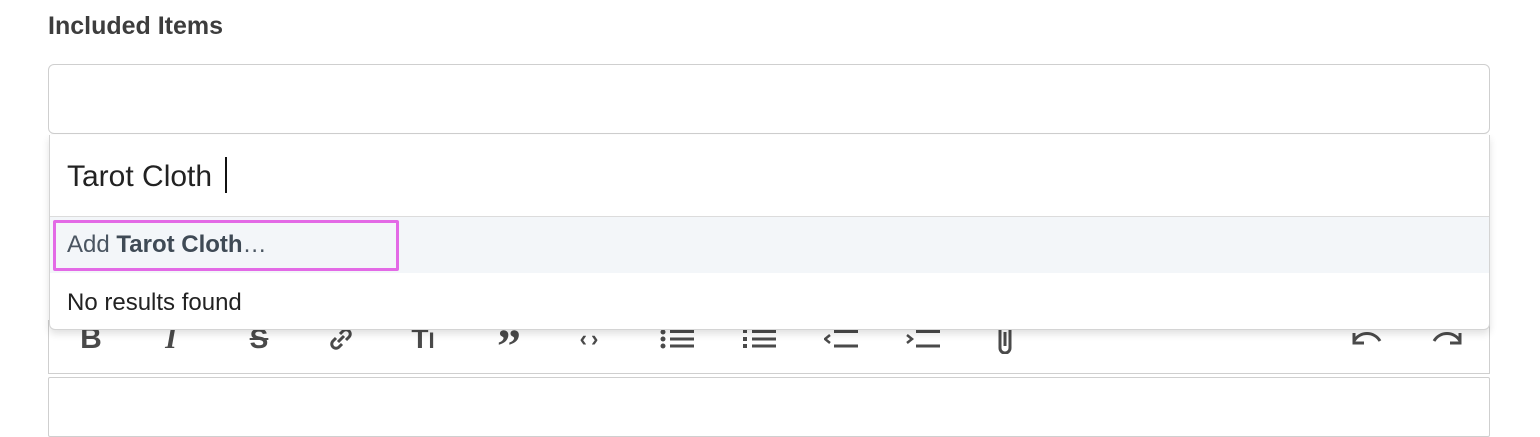 This screenshot has width=1540, height=437. I want to click on description-editor, so click(769, 407).